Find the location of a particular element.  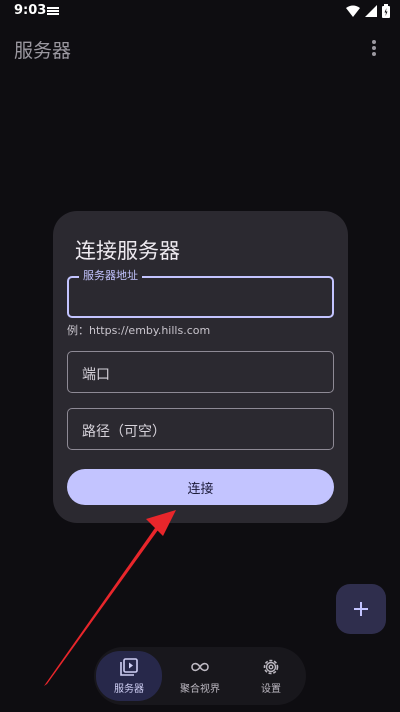

plus-icon is located at coordinates (361, 609).